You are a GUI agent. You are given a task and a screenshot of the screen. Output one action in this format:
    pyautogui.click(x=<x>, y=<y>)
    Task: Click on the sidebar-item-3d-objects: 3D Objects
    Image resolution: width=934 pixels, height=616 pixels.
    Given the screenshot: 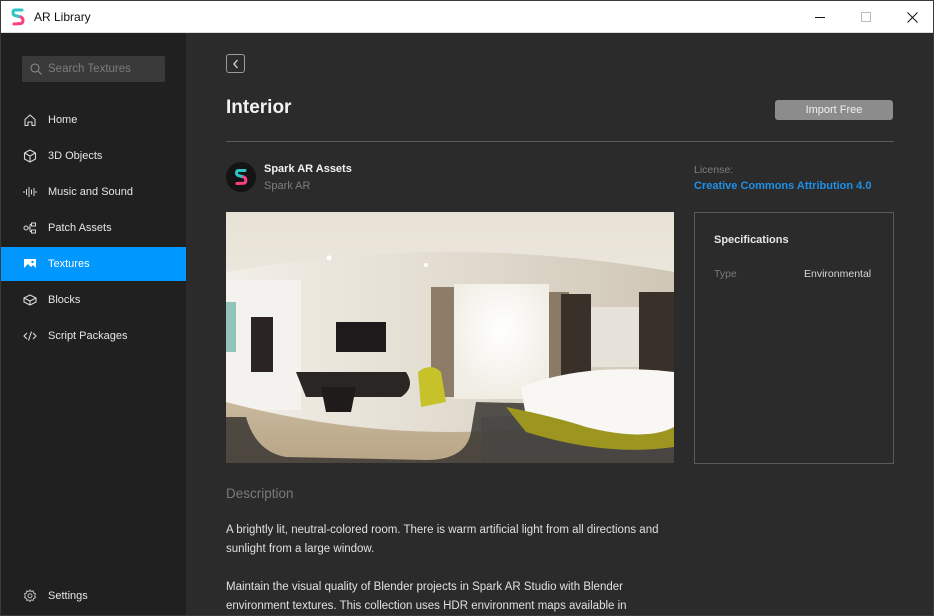 What is the action you would take?
    pyautogui.click(x=93, y=156)
    